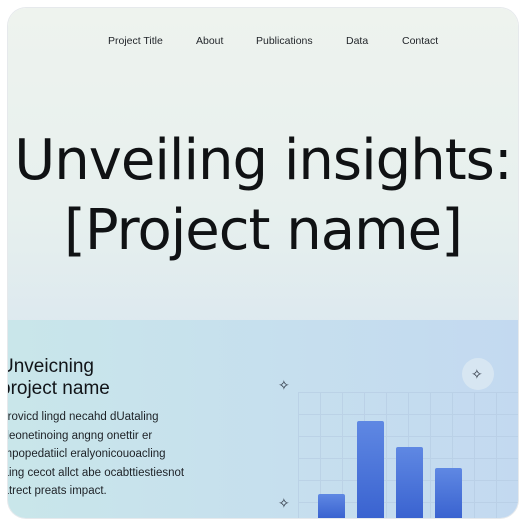  Describe the element at coordinates (57, 491) in the screenshot. I see `body-line: iatrect preats impact.` at that location.